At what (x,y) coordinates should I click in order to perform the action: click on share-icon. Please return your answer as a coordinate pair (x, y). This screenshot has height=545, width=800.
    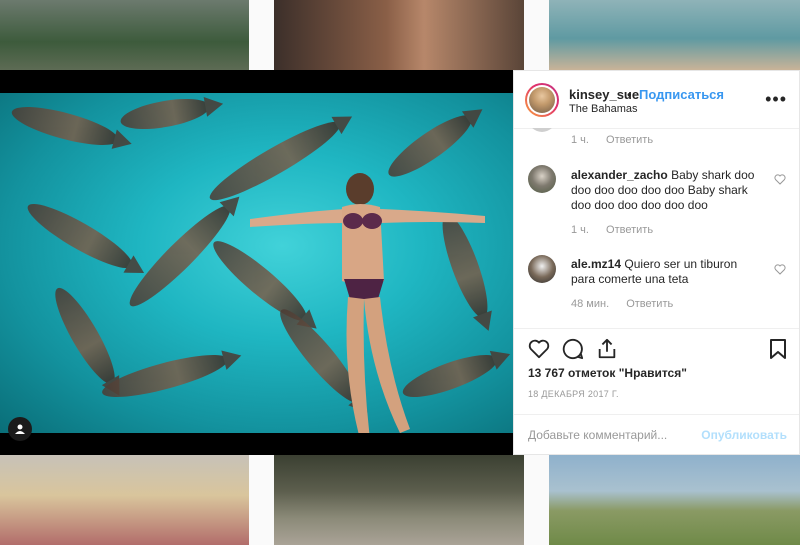
    Looking at the image, I should click on (607, 349).